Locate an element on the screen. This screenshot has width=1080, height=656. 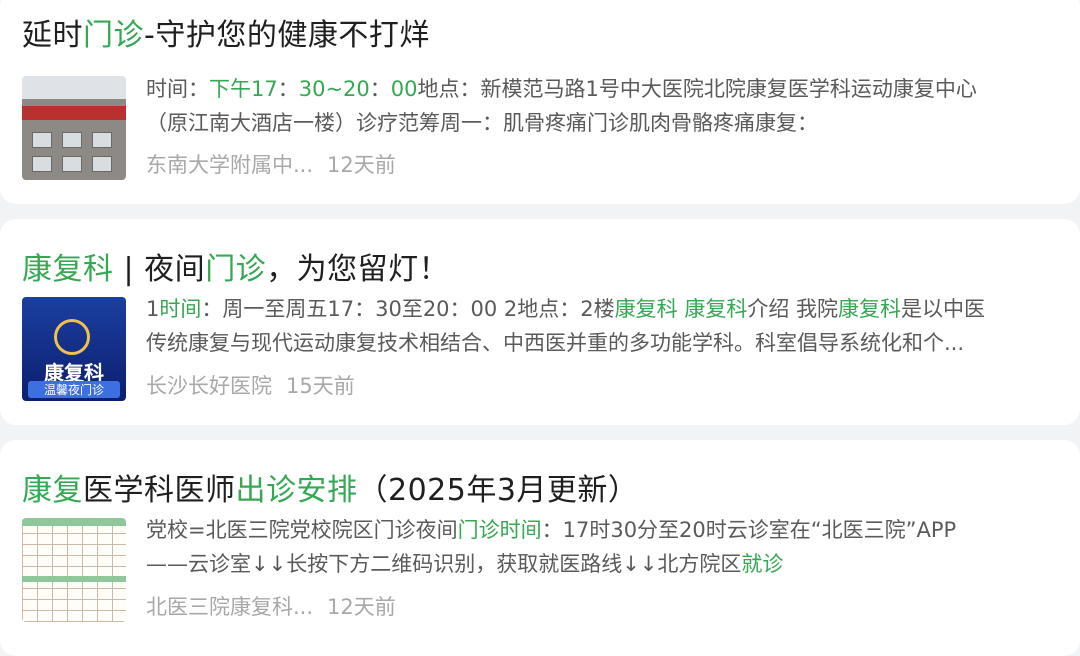
text-segment: 1 is located at coordinates (153, 309).